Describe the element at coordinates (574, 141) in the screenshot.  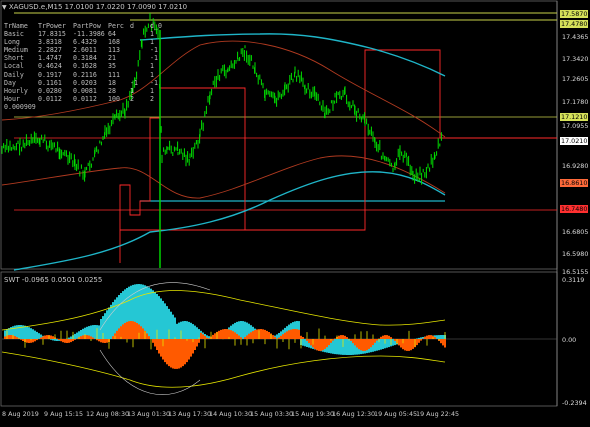
I see `price-tag-label: 17.0210` at that location.